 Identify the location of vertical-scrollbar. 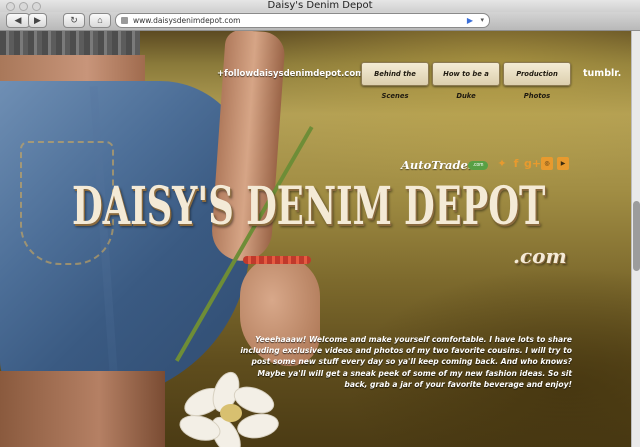
(635, 239).